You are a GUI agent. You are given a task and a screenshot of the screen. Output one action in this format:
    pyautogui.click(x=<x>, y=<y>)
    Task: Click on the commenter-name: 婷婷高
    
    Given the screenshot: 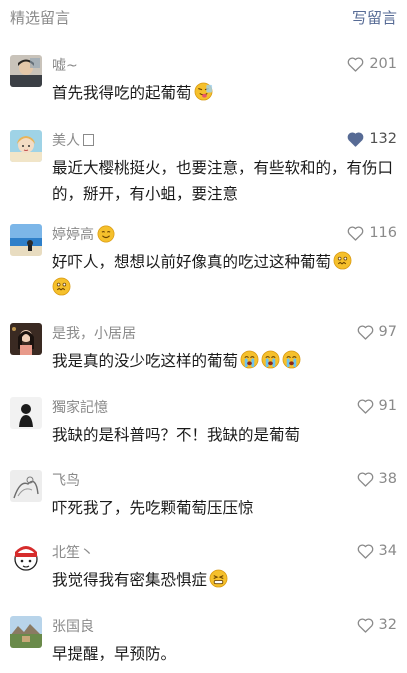 What is the action you would take?
    pyautogui.click(x=83, y=234)
    